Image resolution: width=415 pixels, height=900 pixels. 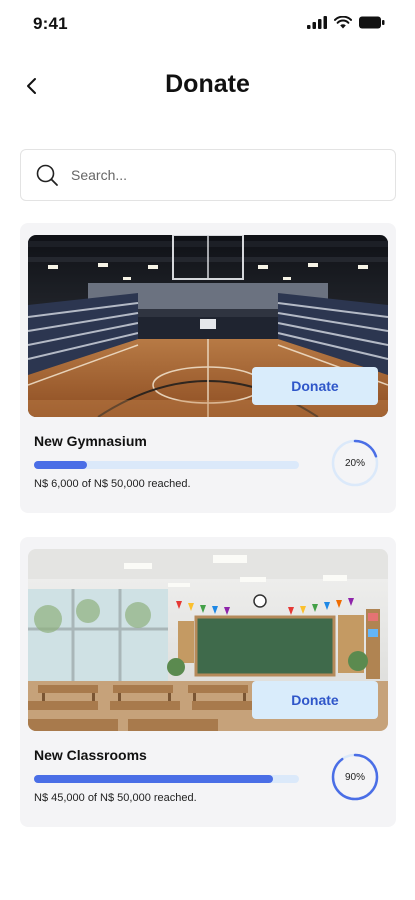 I want to click on status-icons, so click(x=346, y=22).